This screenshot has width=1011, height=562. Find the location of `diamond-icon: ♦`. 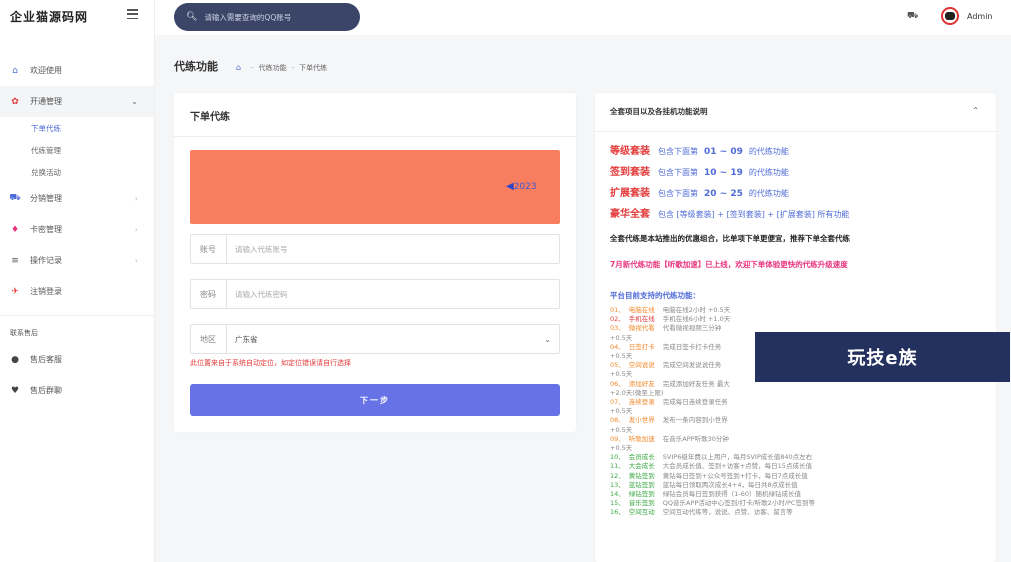

diamond-icon: ♦ is located at coordinates (15, 229).